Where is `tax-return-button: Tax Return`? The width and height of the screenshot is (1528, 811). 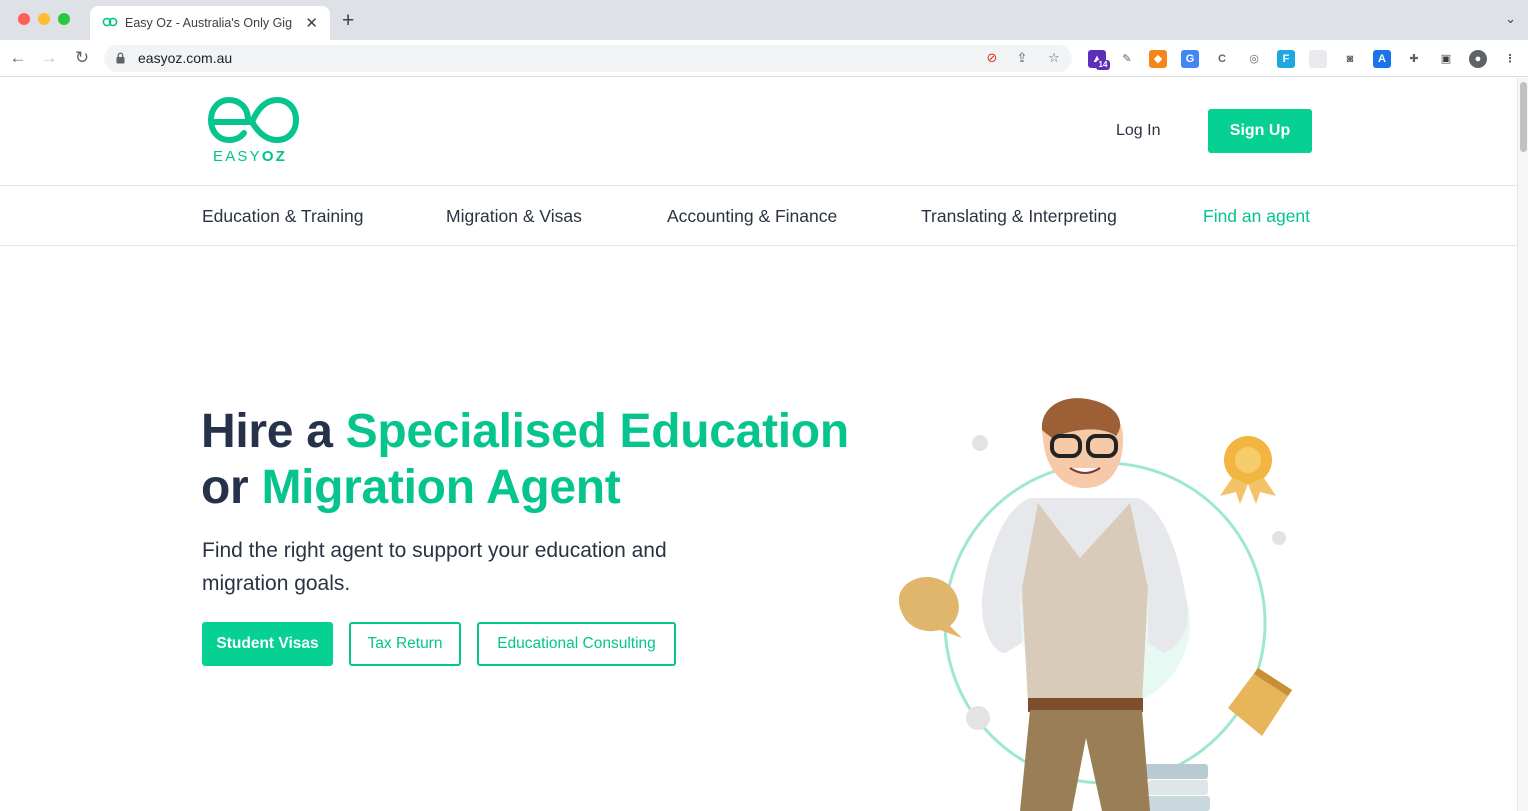 tax-return-button: Tax Return is located at coordinates (405, 644).